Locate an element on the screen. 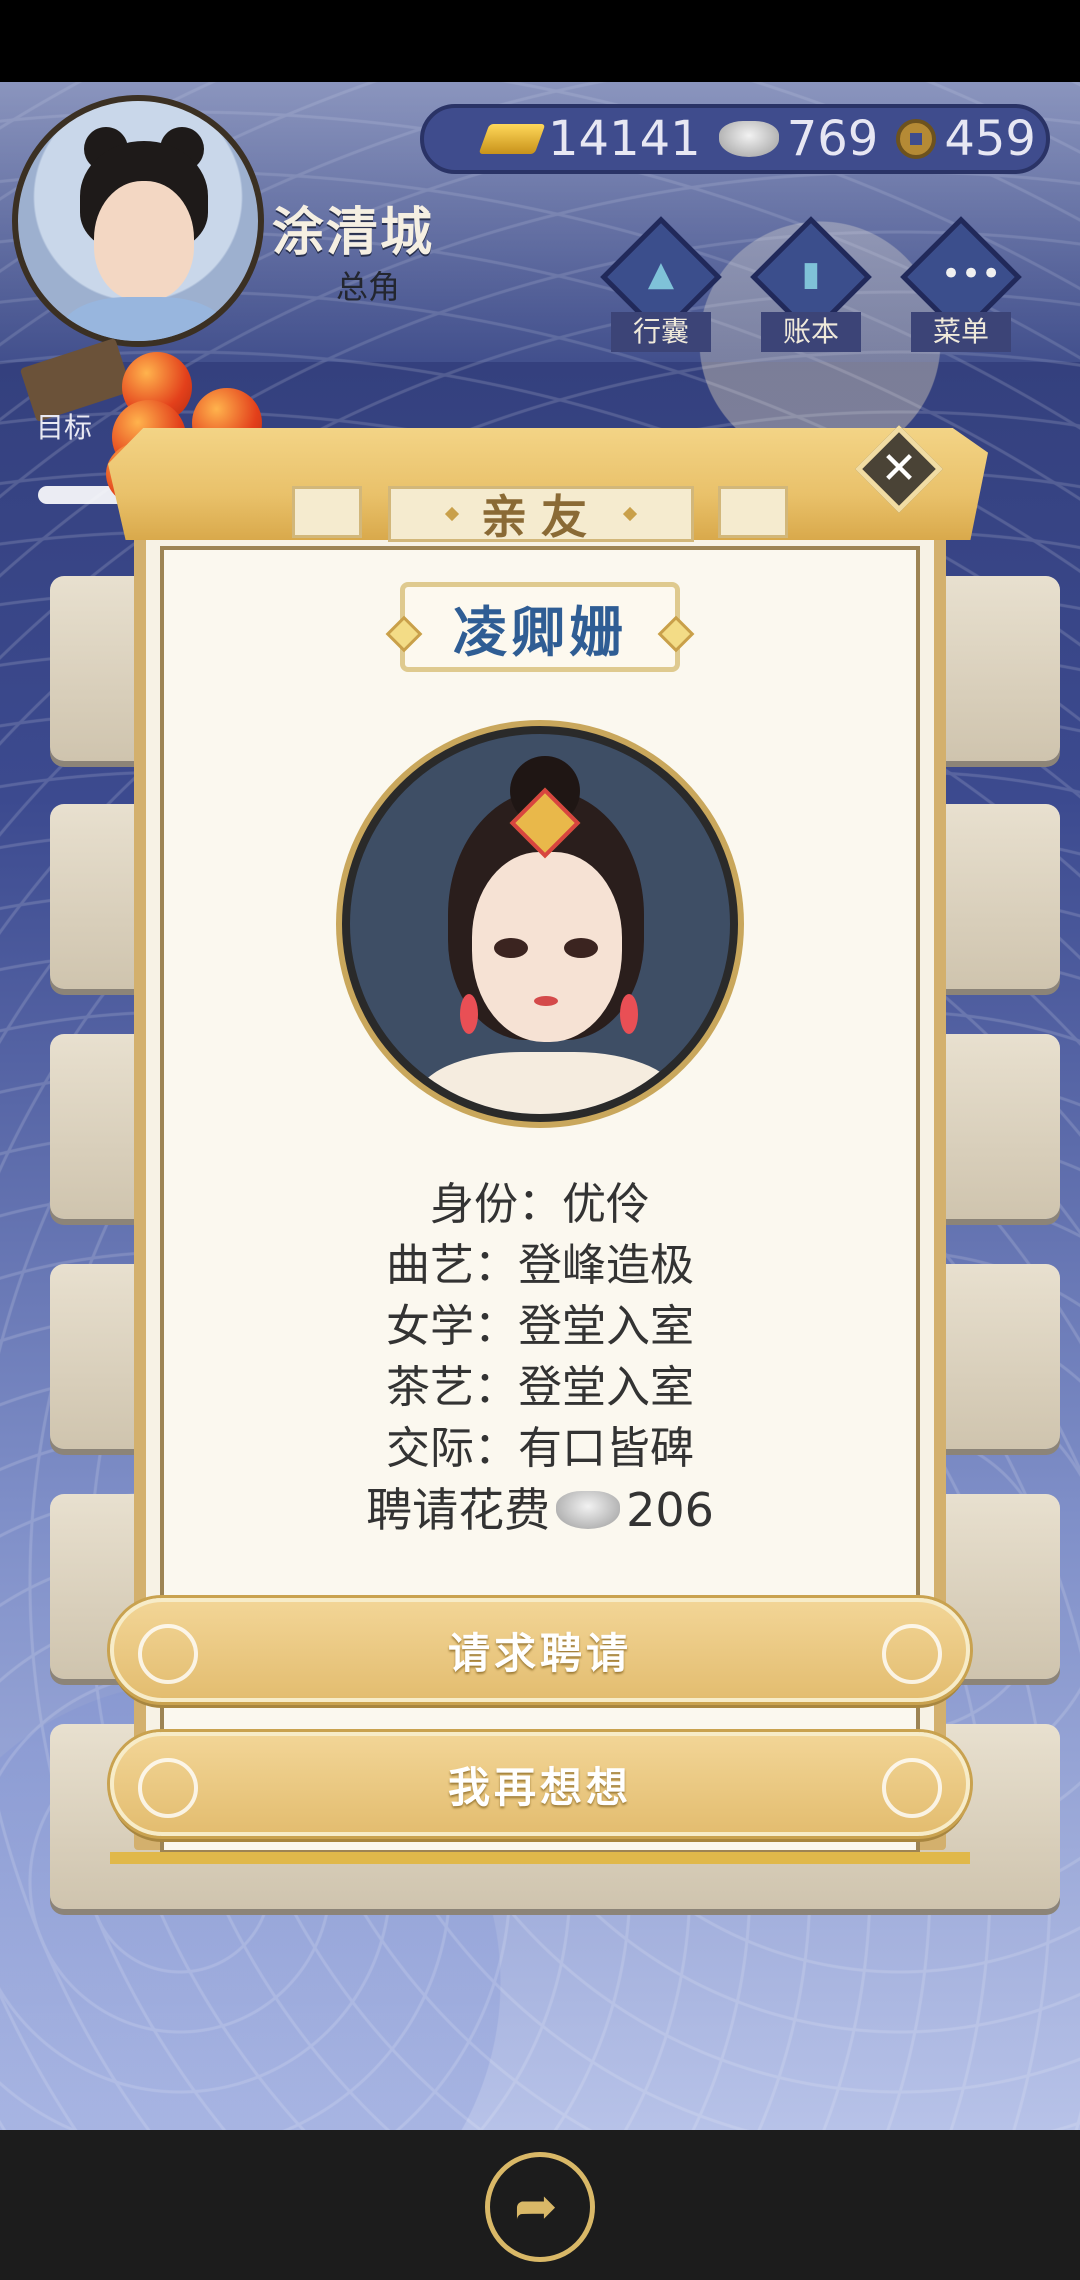 This screenshot has height=2280, width=1080. stat-social: 交际：有口皆碑 is located at coordinates (540, 1448).